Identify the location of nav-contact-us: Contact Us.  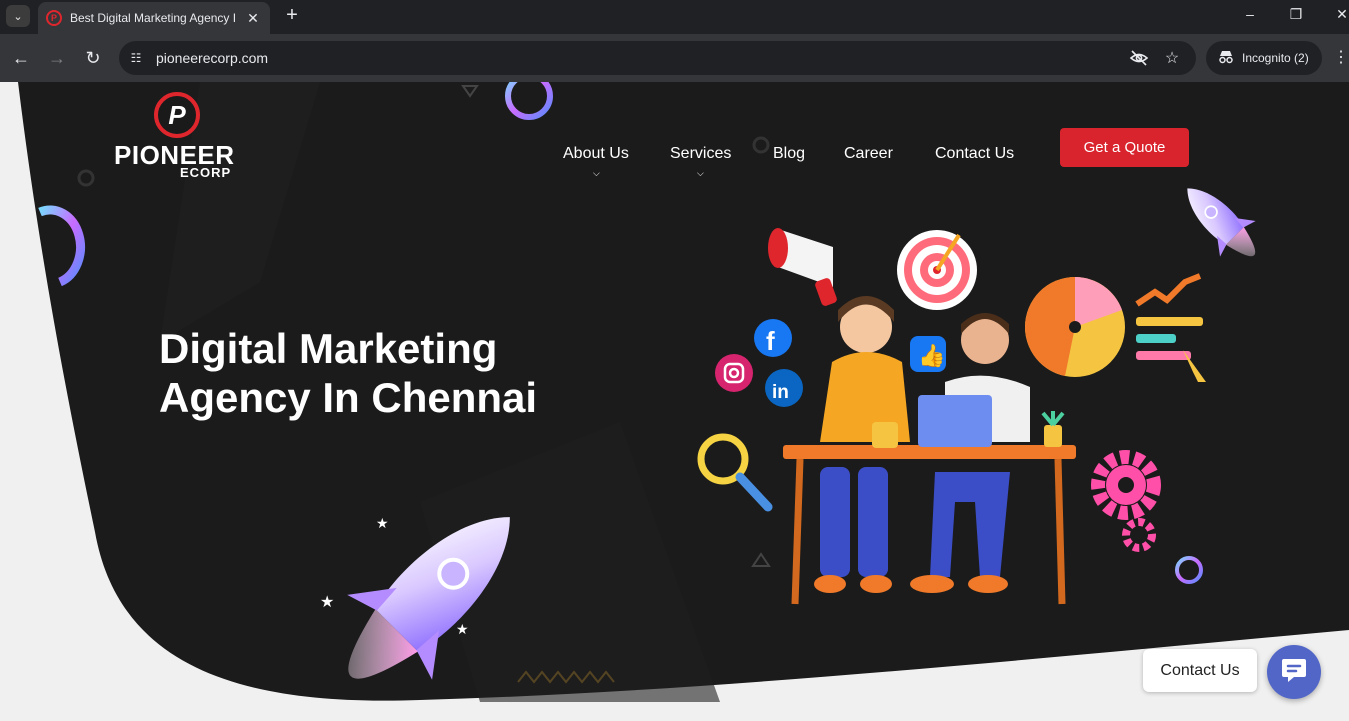
(974, 154).